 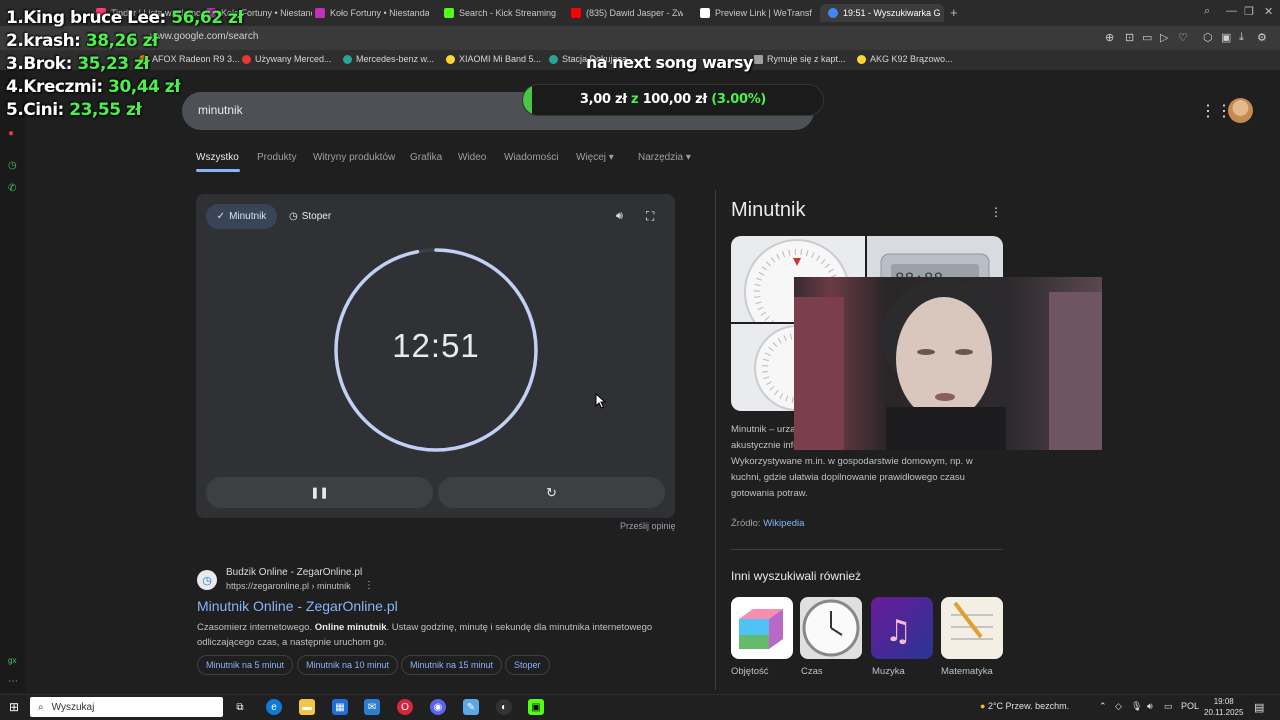 What do you see at coordinates (452, 665) in the screenshot?
I see `sitelink-chip: Minutnik na 15 minut` at bounding box center [452, 665].